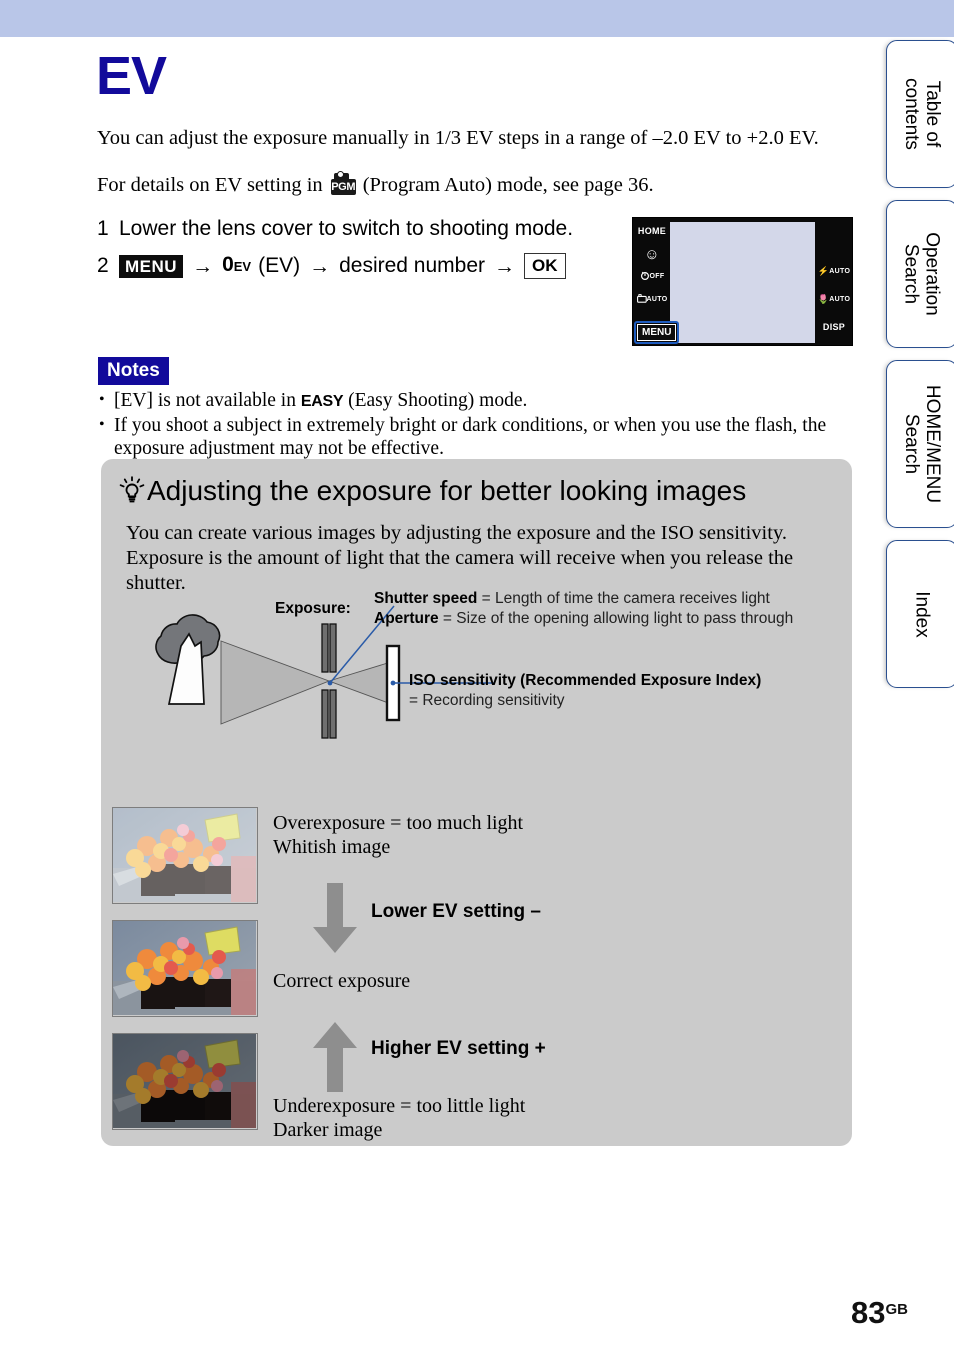  What do you see at coordinates (834, 299) in the screenshot?
I see `camera-macro-auto-icon: 🌷AUTO` at bounding box center [834, 299].